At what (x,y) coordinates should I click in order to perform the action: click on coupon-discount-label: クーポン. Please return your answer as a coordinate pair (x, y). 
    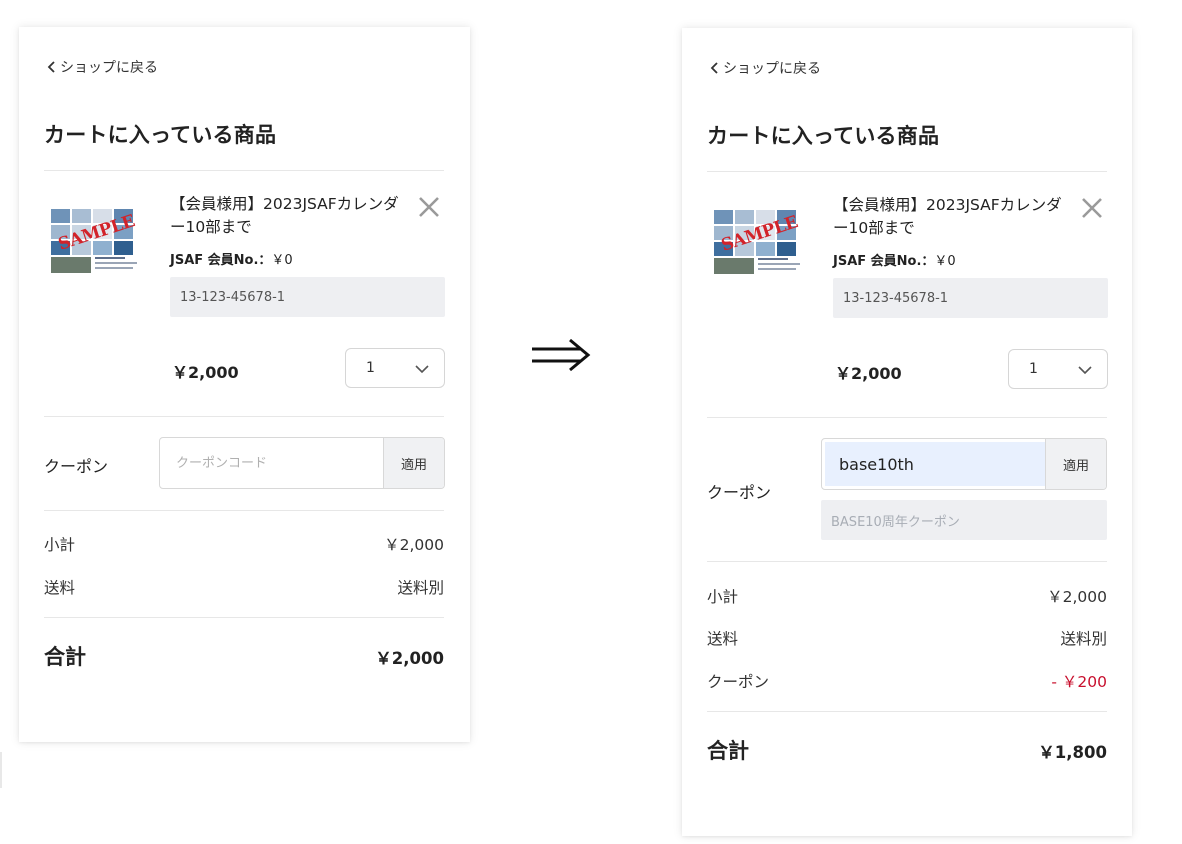
    Looking at the image, I should click on (738, 682).